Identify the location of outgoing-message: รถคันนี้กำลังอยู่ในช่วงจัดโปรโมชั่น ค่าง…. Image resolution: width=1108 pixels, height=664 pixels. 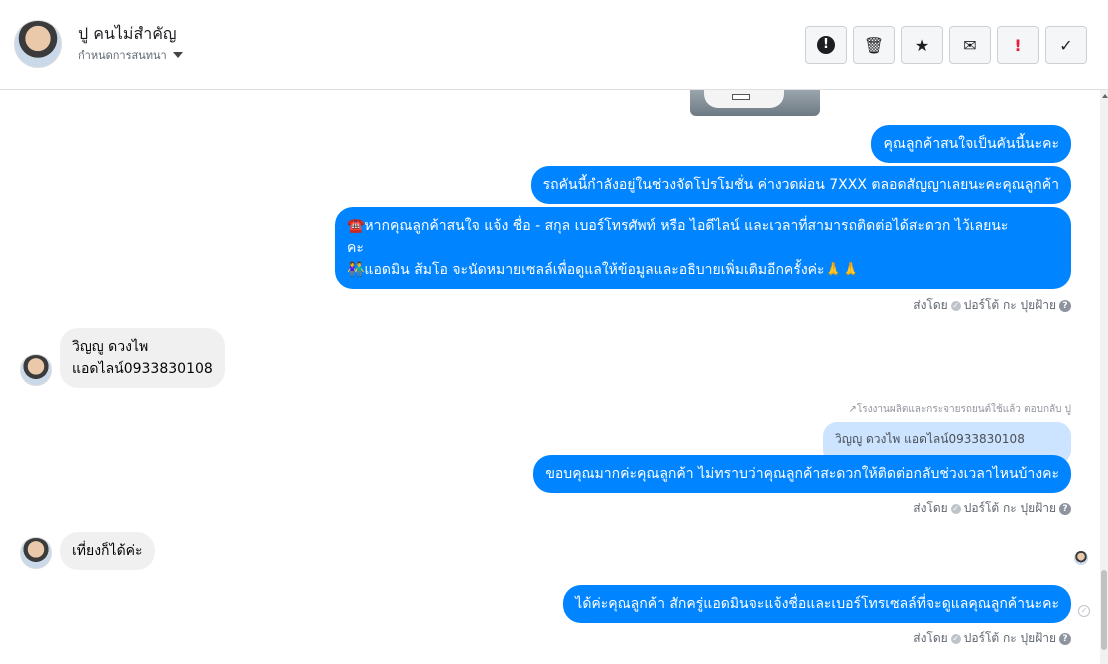
(800, 185).